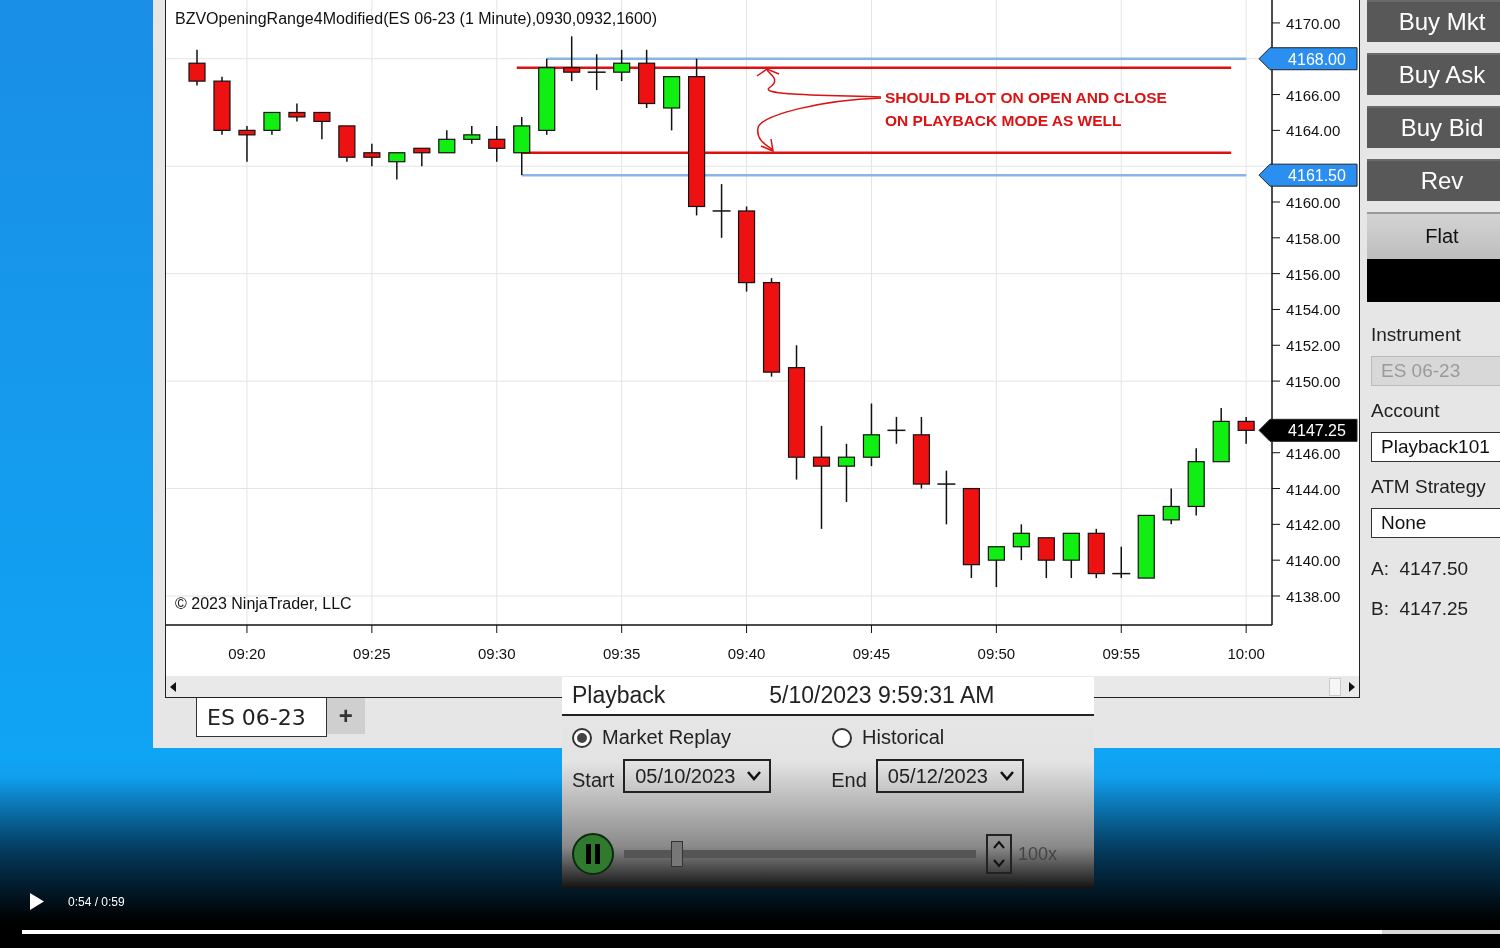 The width and height of the screenshot is (1500, 948). I want to click on price-axis-label: 4160.00, so click(1313, 202).